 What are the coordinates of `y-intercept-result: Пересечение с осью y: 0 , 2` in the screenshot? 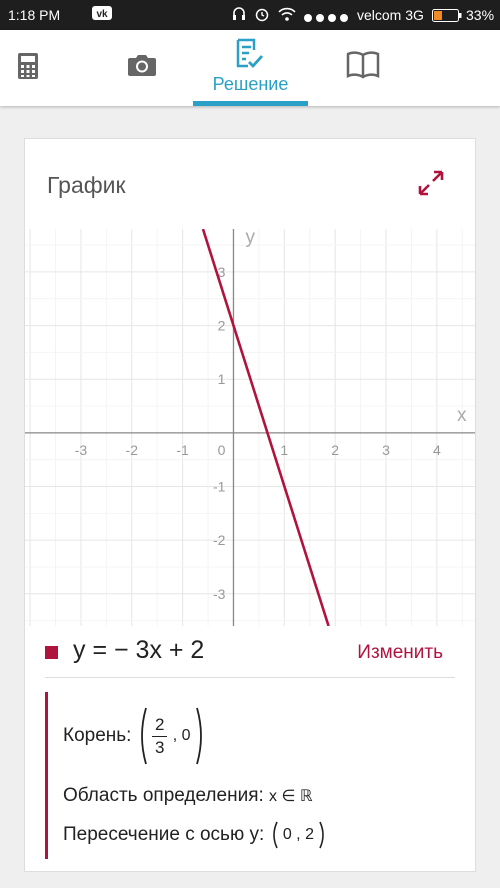 It's located at (195, 835).